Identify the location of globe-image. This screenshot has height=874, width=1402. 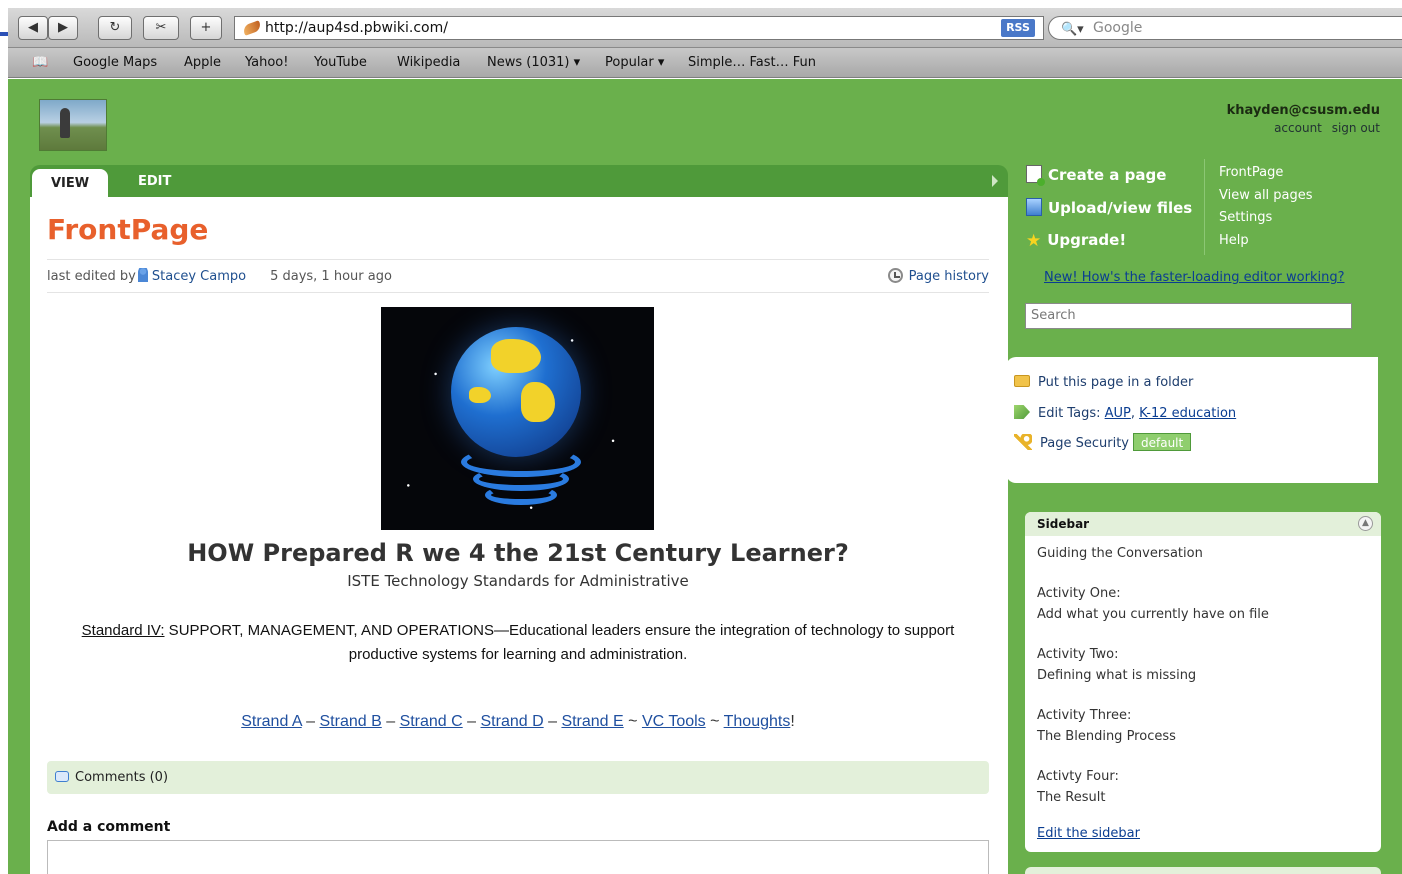
(517, 418).